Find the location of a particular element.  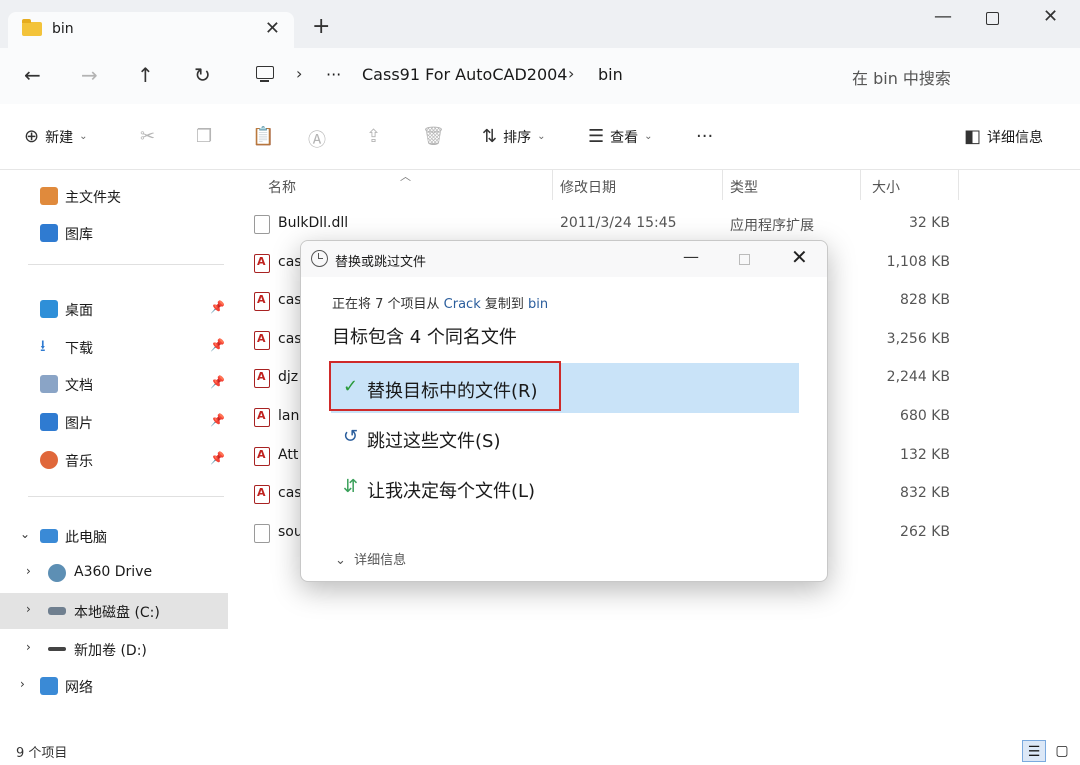

delete-button: 🗑 is located at coordinates (433, 136).